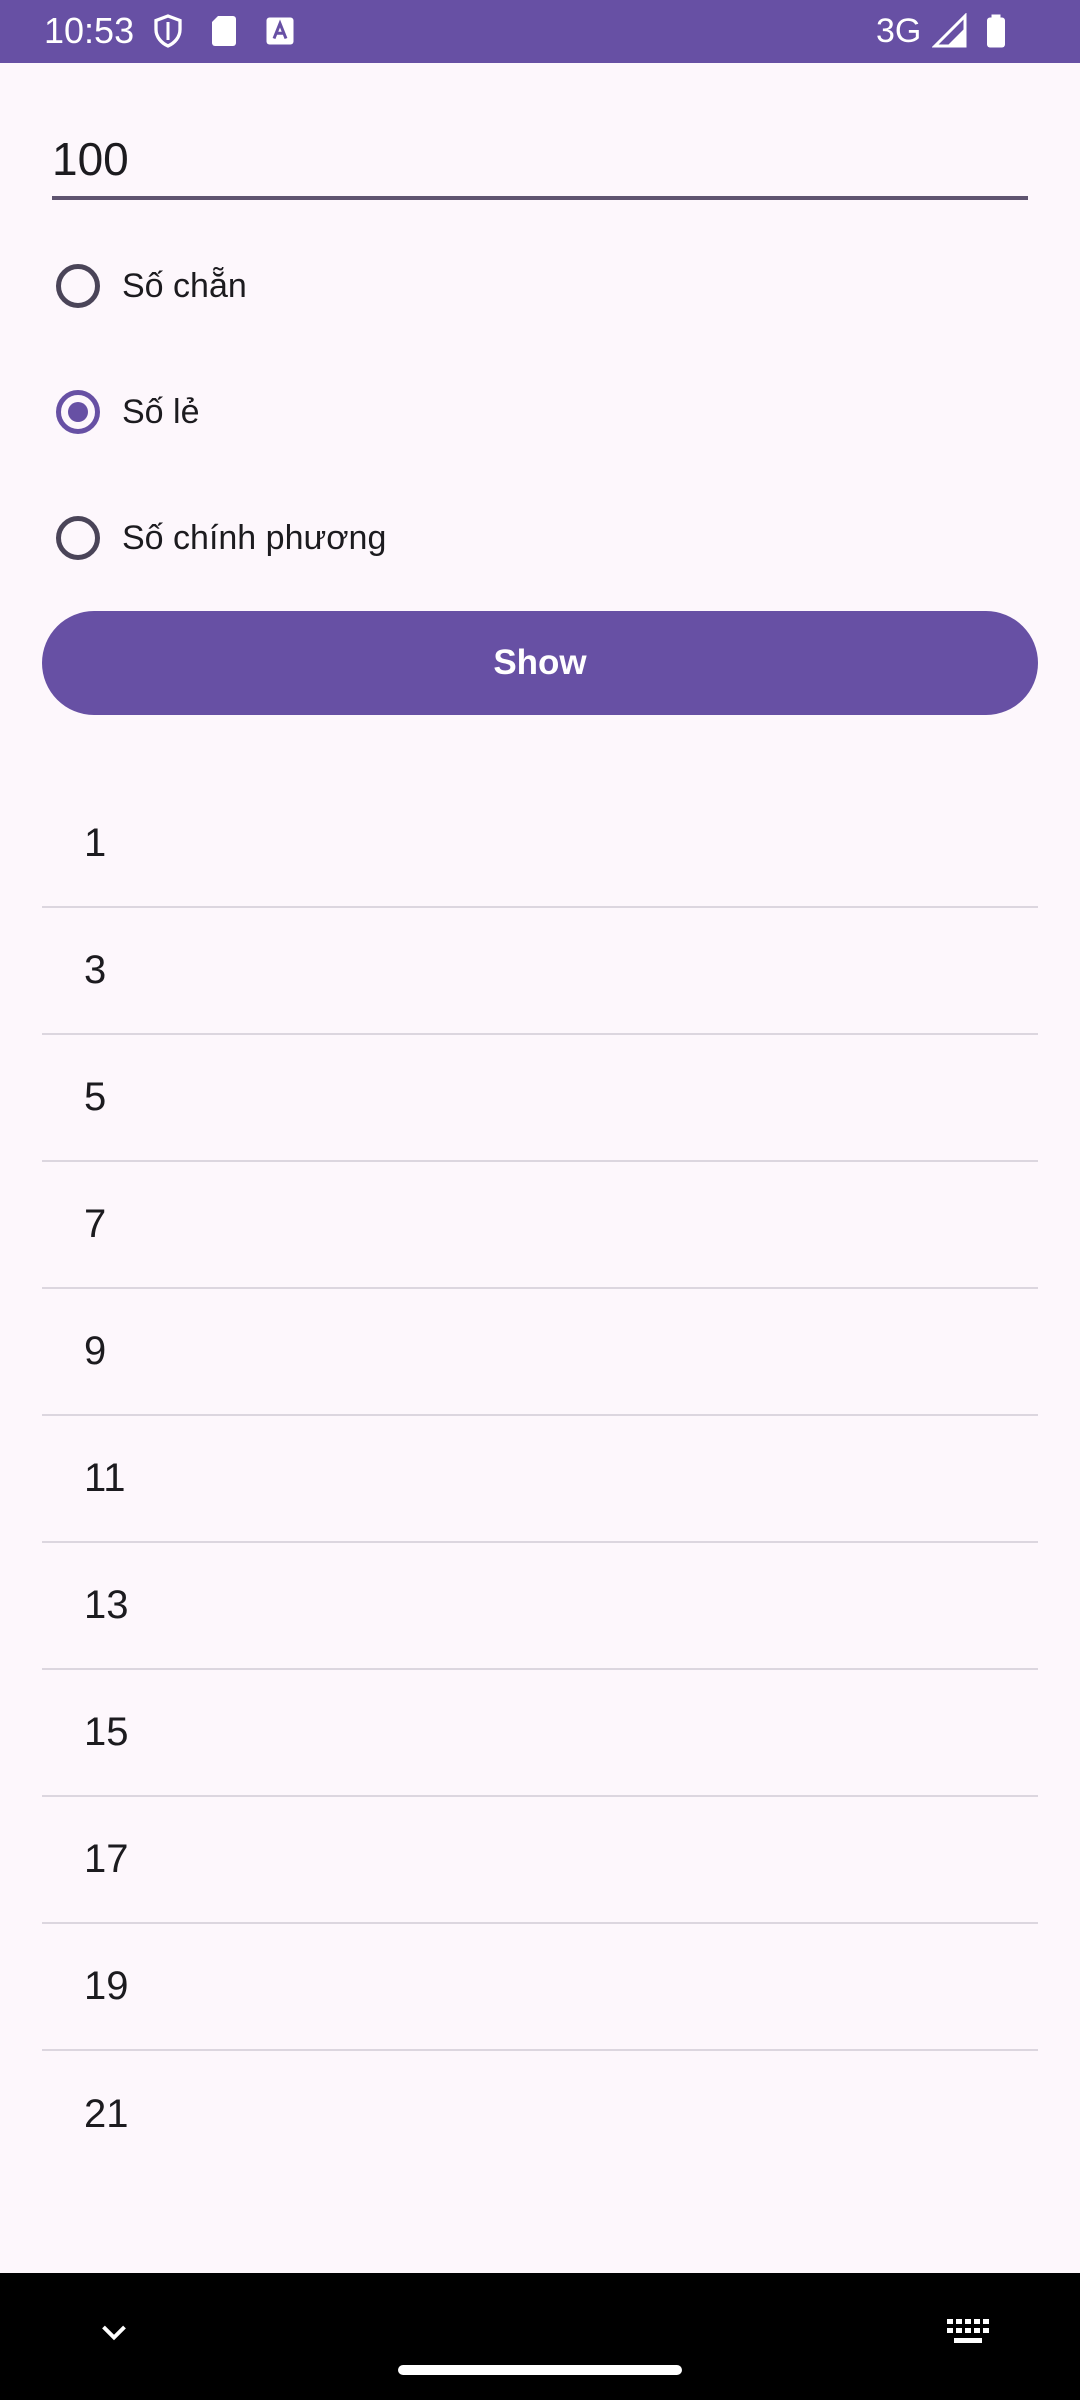 Image resolution: width=1080 pixels, height=2400 pixels. What do you see at coordinates (280, 31) in the screenshot?
I see `text-a-icon` at bounding box center [280, 31].